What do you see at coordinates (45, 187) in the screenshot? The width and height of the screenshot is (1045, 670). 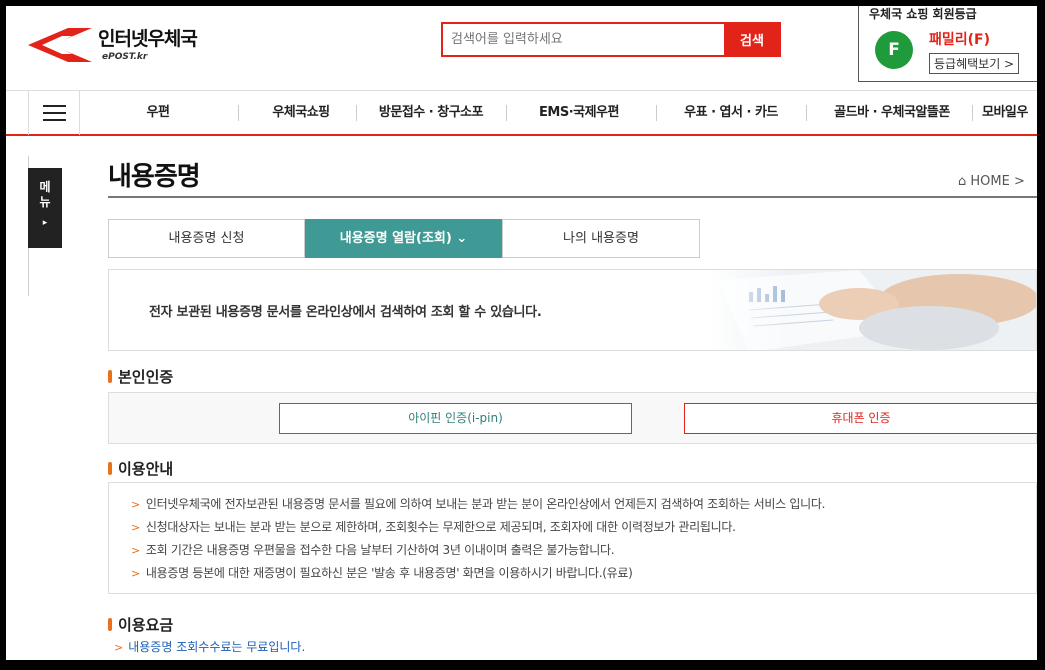 I see `side-menu-label: 메` at bounding box center [45, 187].